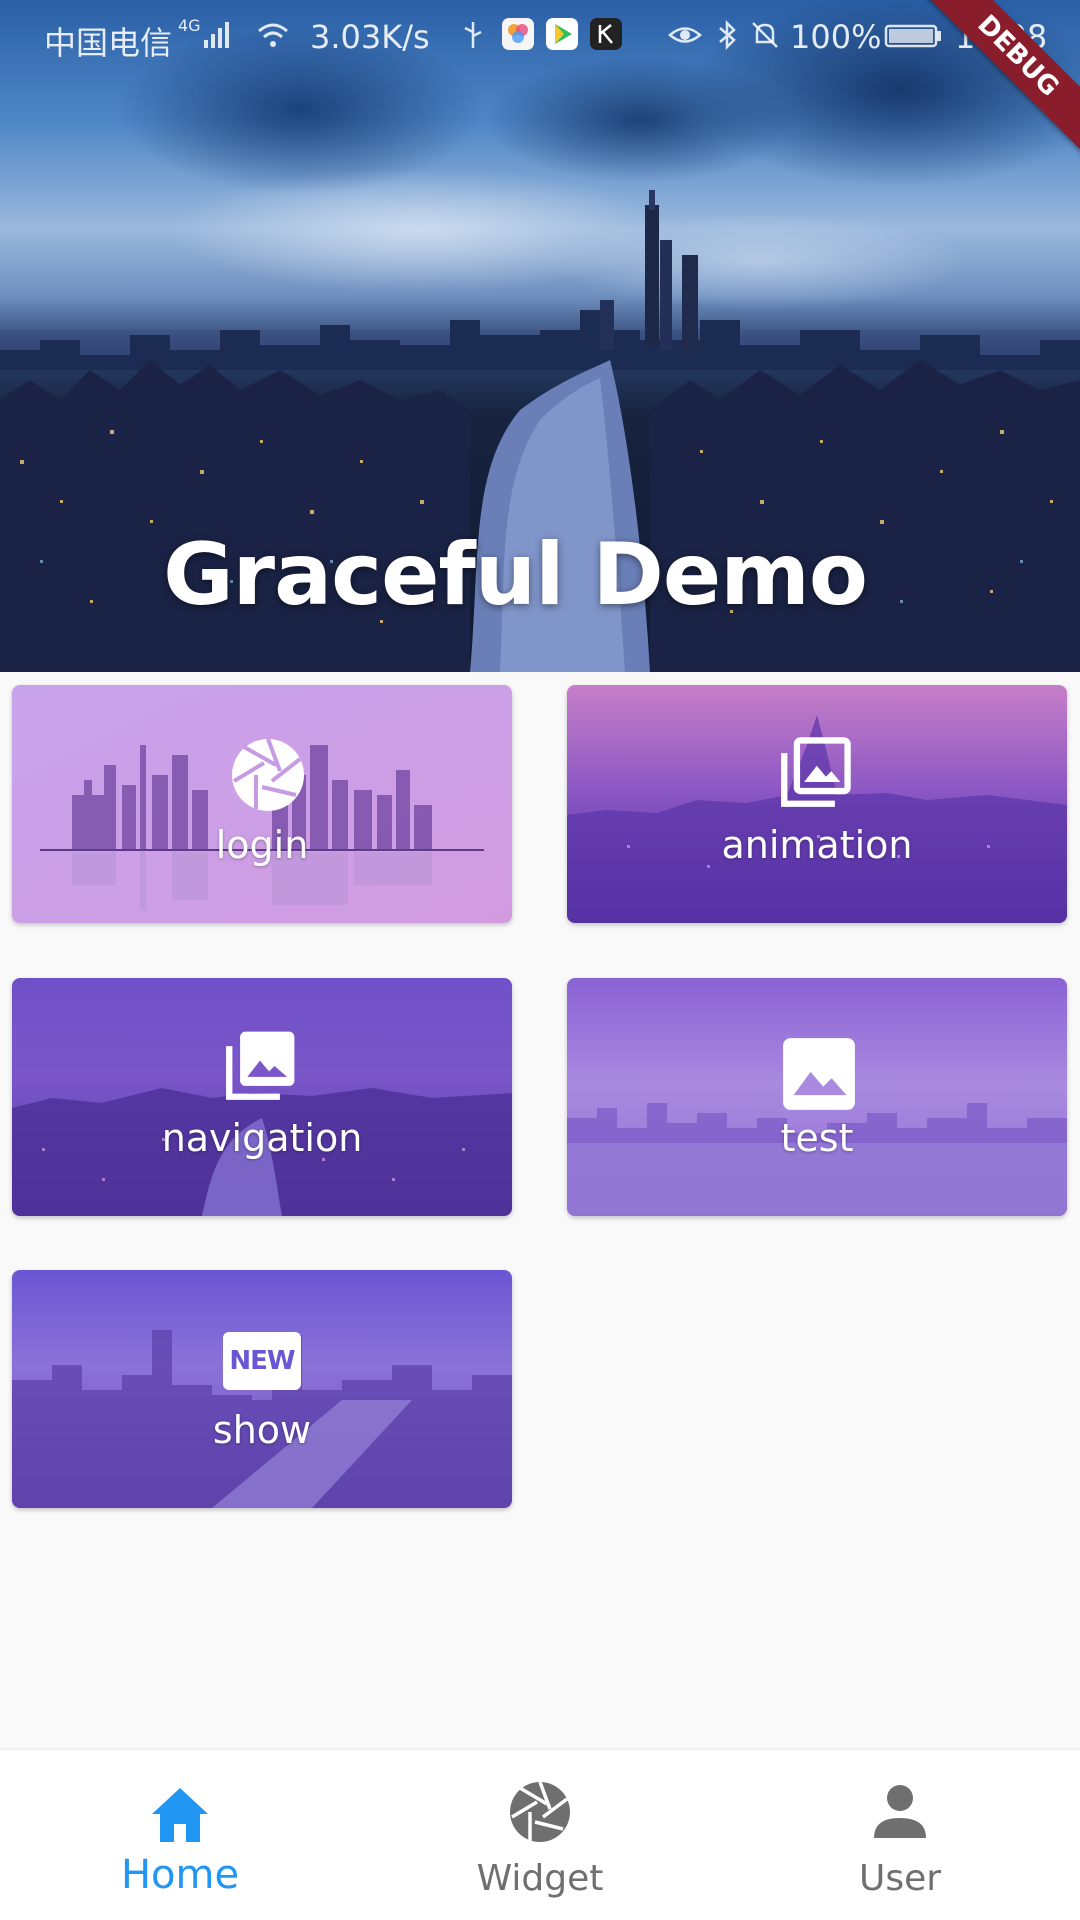 This screenshot has height=1920, width=1080. What do you see at coordinates (900, 1878) in the screenshot?
I see `nav-label: User` at bounding box center [900, 1878].